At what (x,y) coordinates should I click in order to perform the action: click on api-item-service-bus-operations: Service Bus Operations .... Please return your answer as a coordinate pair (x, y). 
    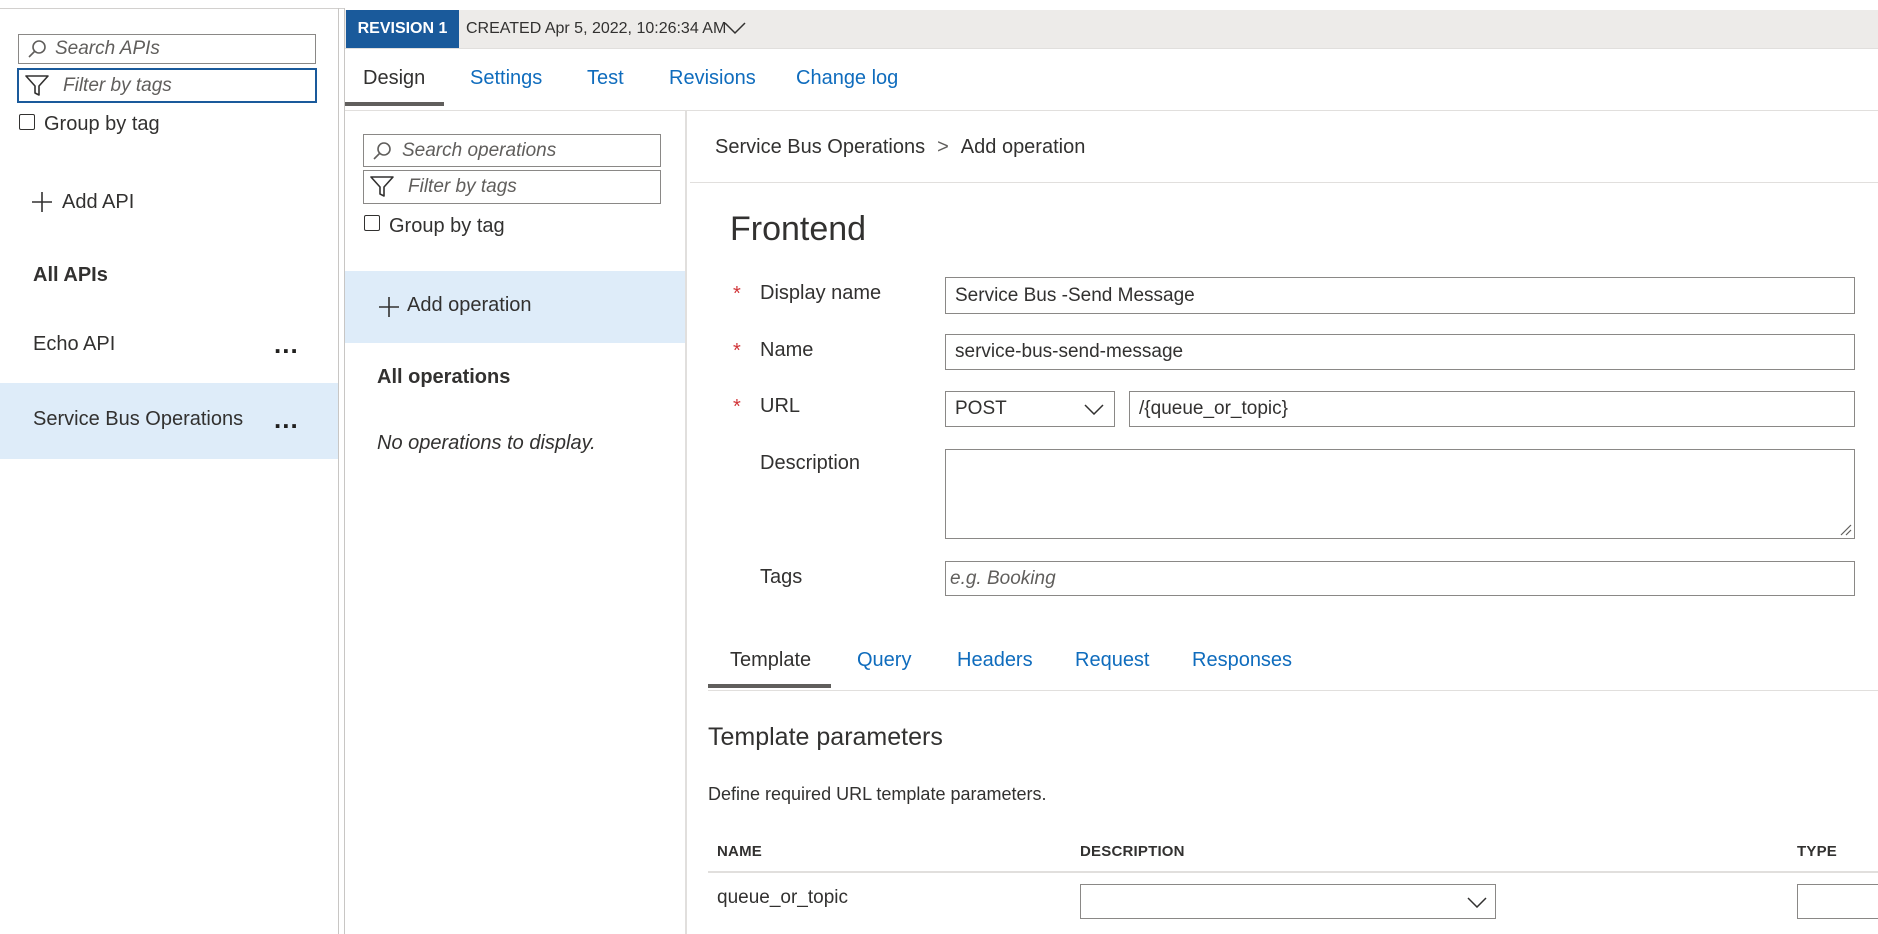
    Looking at the image, I should click on (169, 421).